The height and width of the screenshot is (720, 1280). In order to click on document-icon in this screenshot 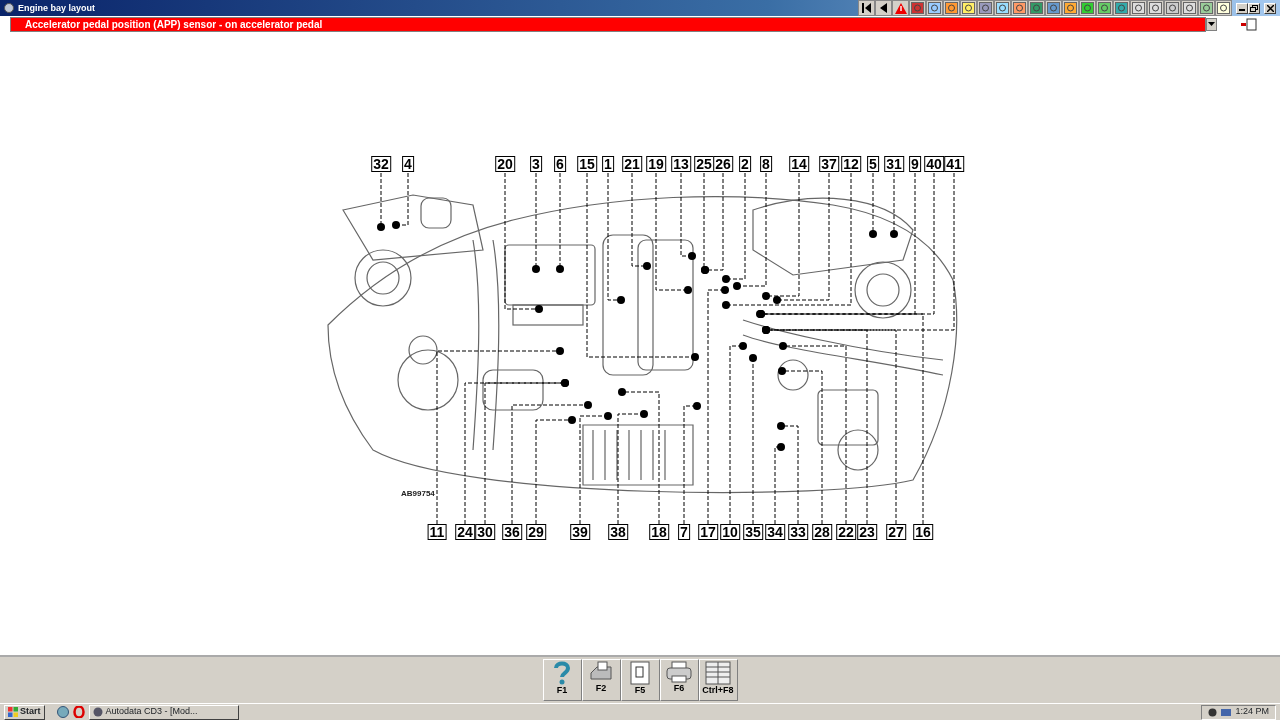, I will do `click(640, 673)`.